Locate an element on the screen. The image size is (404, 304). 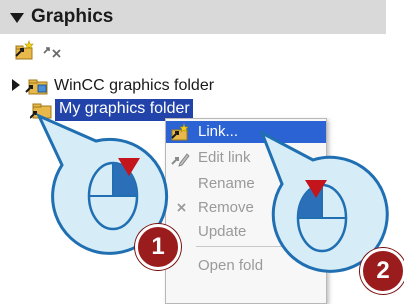
step-2-badge: 2 is located at coordinates (382, 271).